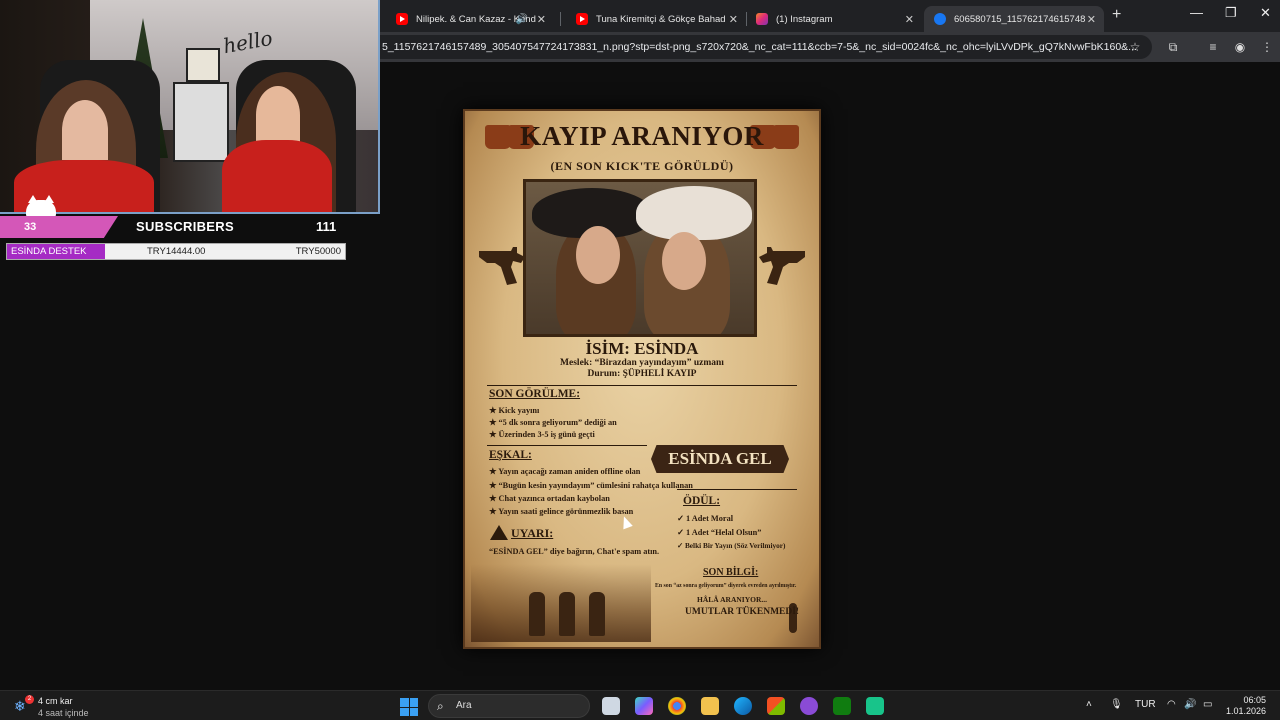 This screenshot has width=1280, height=720. What do you see at coordinates (561, 603) in the screenshot?
I see `cowboys-illustration` at bounding box center [561, 603].